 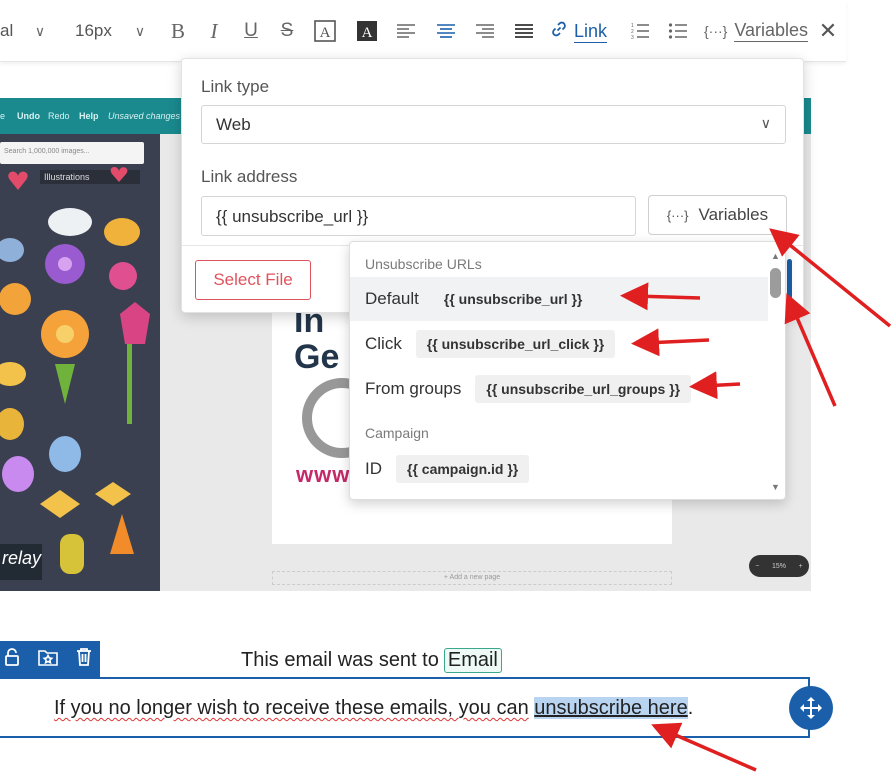 I want to click on variable-name: Default, so click(x=392, y=298).